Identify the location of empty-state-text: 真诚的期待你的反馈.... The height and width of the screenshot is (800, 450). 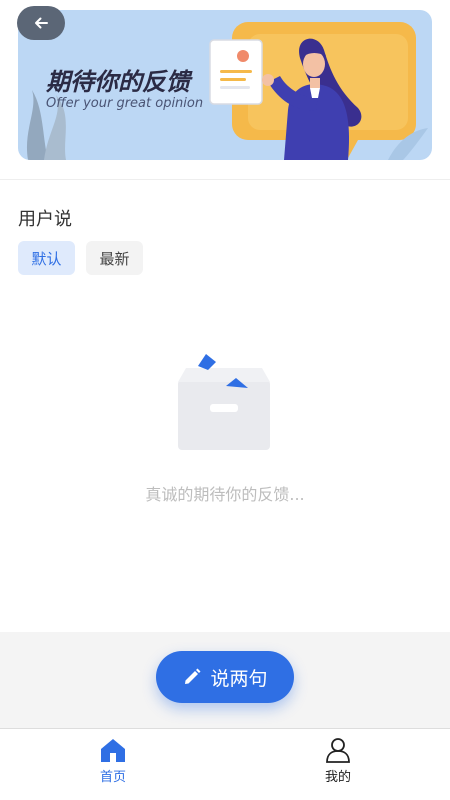
(225, 494).